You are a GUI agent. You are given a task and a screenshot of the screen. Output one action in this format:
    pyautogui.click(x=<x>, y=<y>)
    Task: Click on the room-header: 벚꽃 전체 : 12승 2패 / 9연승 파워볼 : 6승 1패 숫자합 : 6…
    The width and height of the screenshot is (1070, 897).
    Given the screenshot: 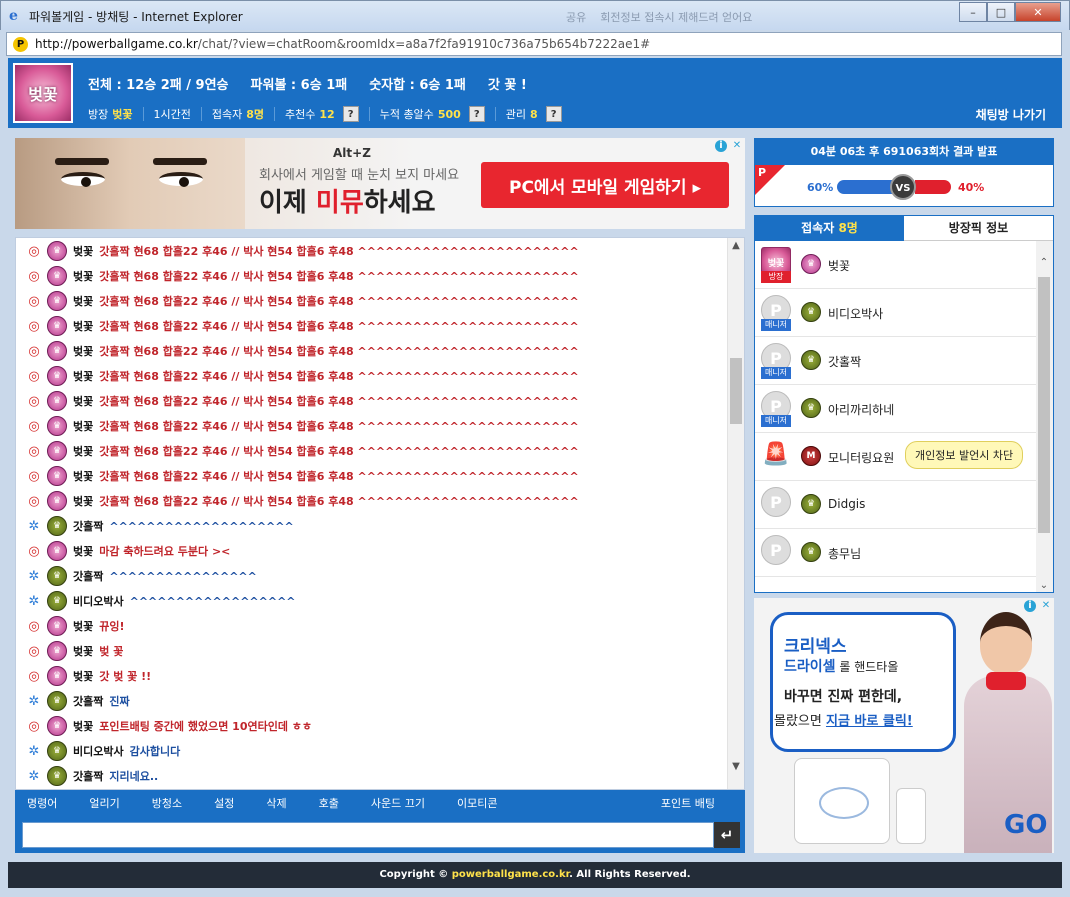 What is the action you would take?
    pyautogui.click(x=535, y=93)
    